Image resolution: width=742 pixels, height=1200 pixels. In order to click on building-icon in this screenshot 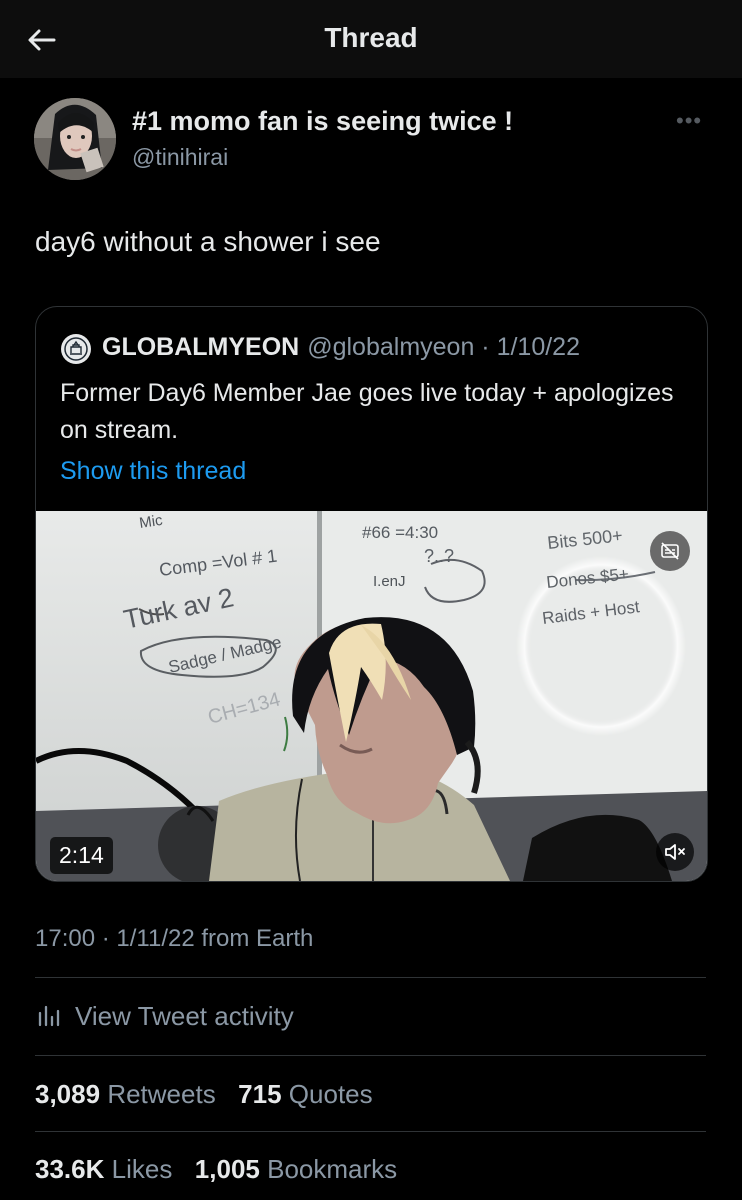, I will do `click(76, 349)`.